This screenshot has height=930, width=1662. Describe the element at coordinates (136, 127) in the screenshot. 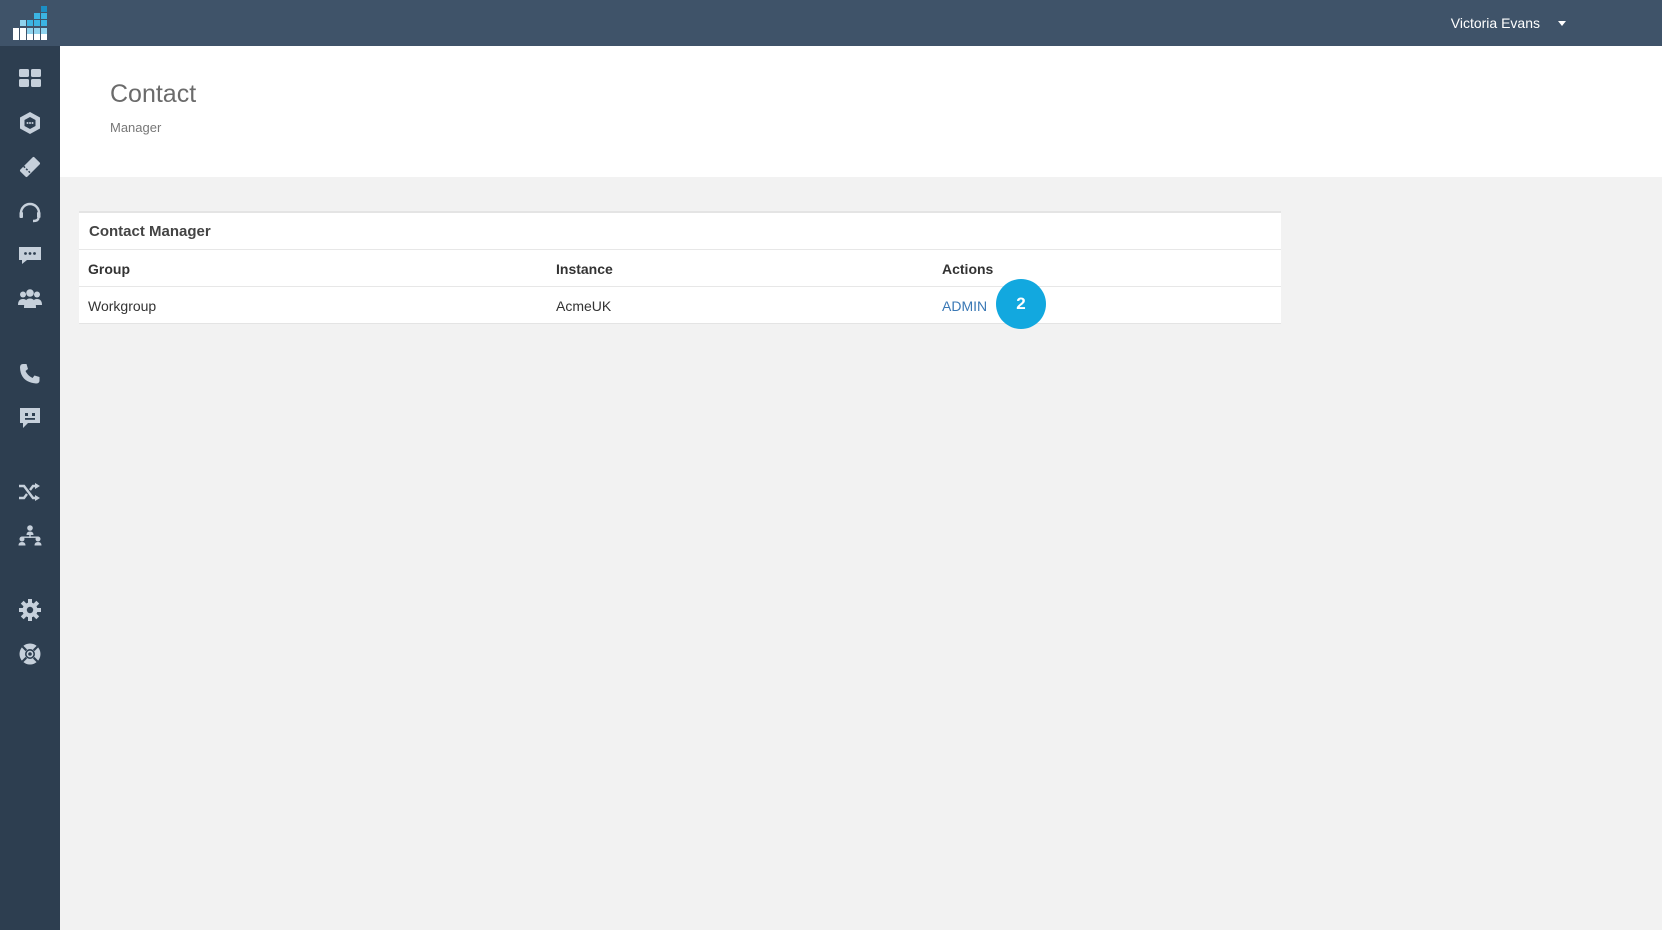

I see `page-subtitle: Manager` at that location.